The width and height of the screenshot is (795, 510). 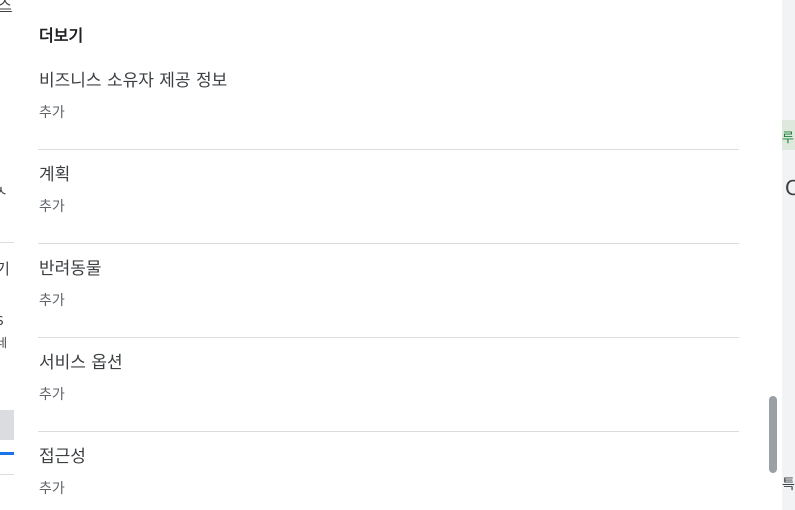 What do you see at coordinates (788, 255) in the screenshot?
I see `background-page-right: 루 C 특` at bounding box center [788, 255].